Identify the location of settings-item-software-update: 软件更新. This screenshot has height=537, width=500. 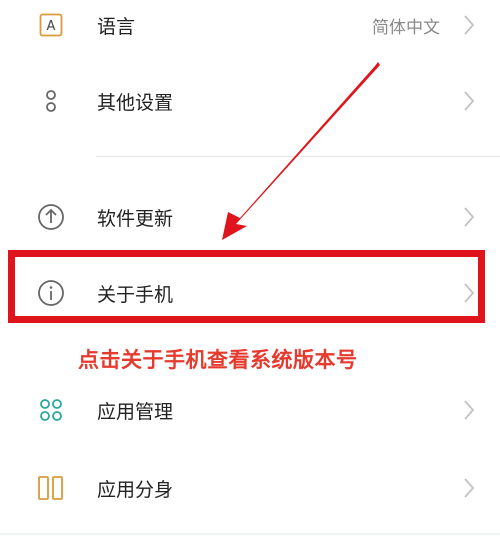
(250, 217).